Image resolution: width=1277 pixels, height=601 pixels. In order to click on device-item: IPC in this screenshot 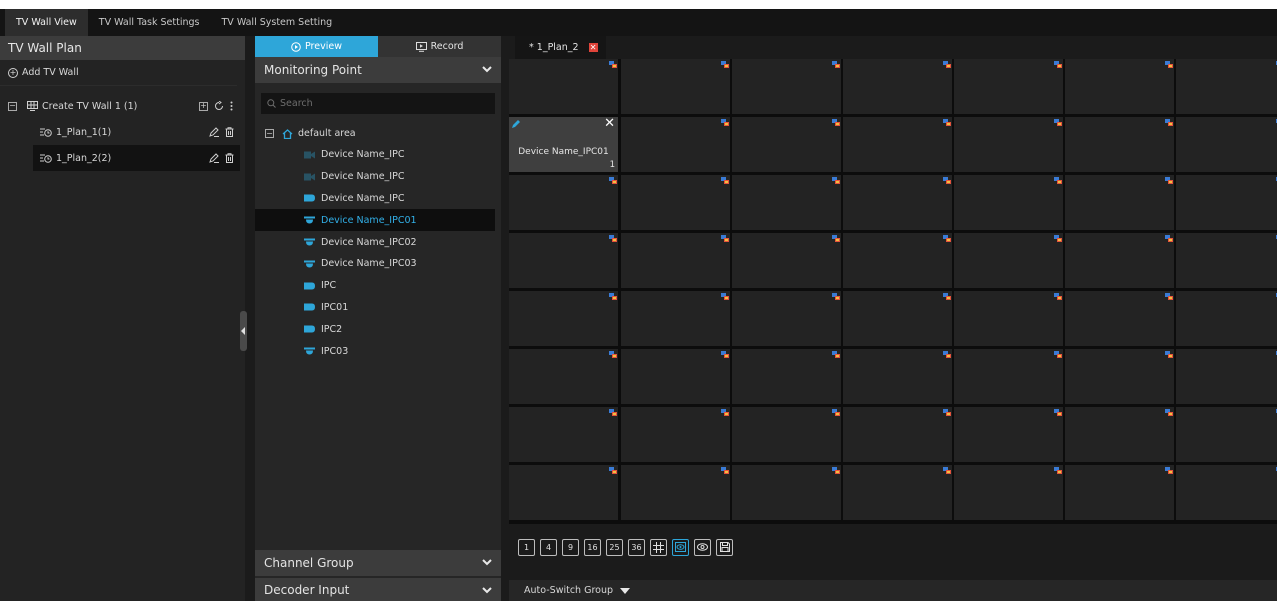, I will do `click(375, 286)`.